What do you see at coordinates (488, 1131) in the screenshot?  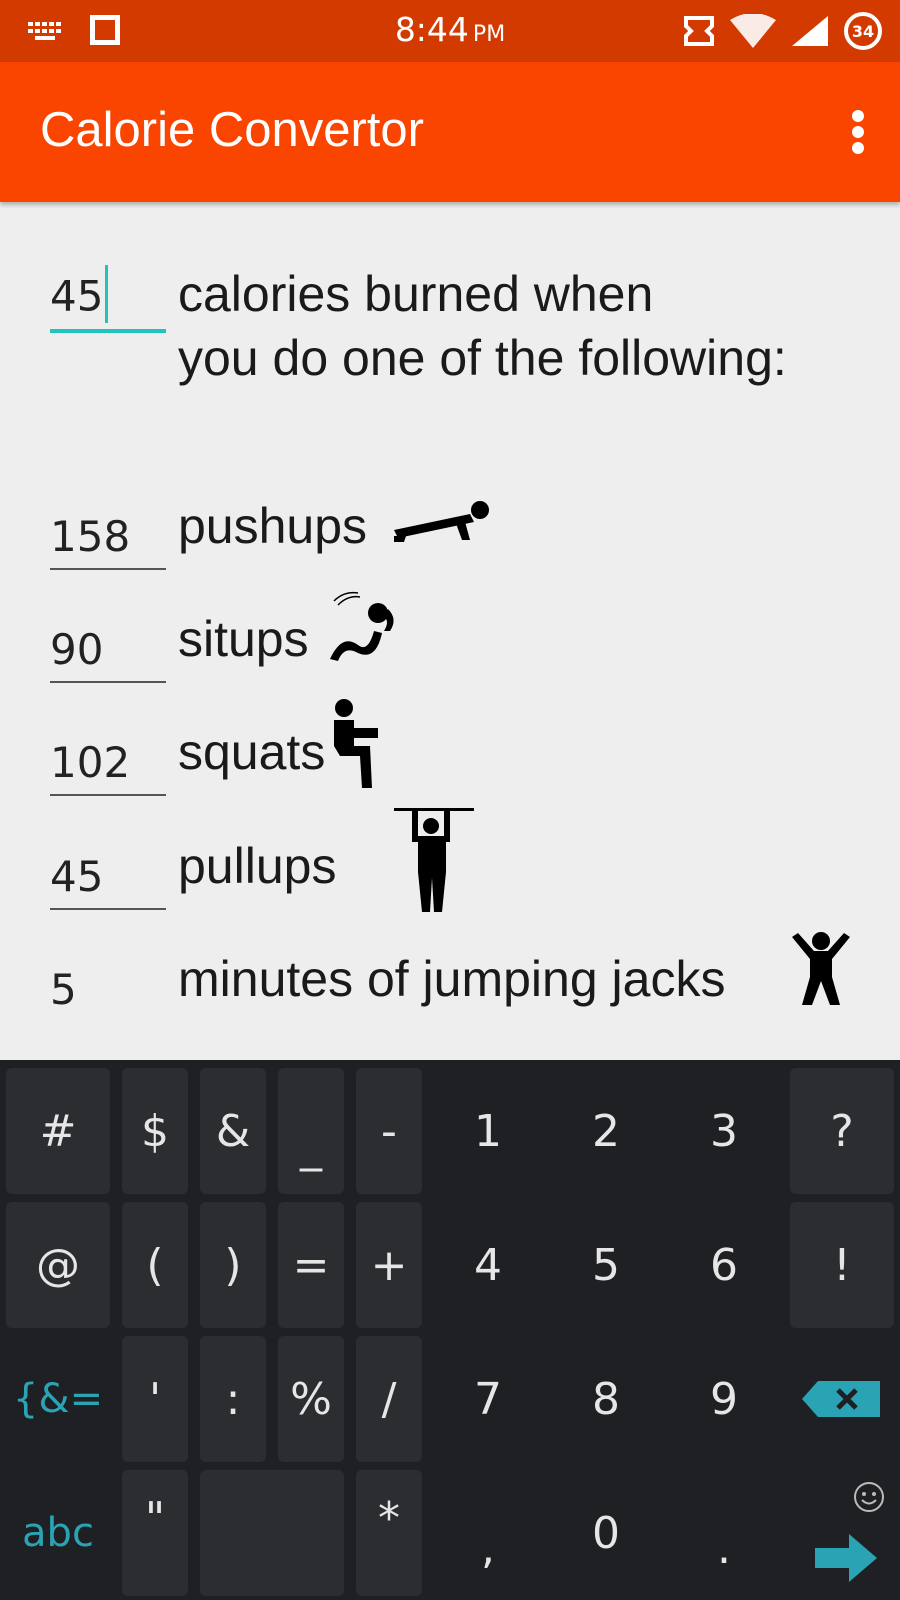 I see `key-1: 1` at bounding box center [488, 1131].